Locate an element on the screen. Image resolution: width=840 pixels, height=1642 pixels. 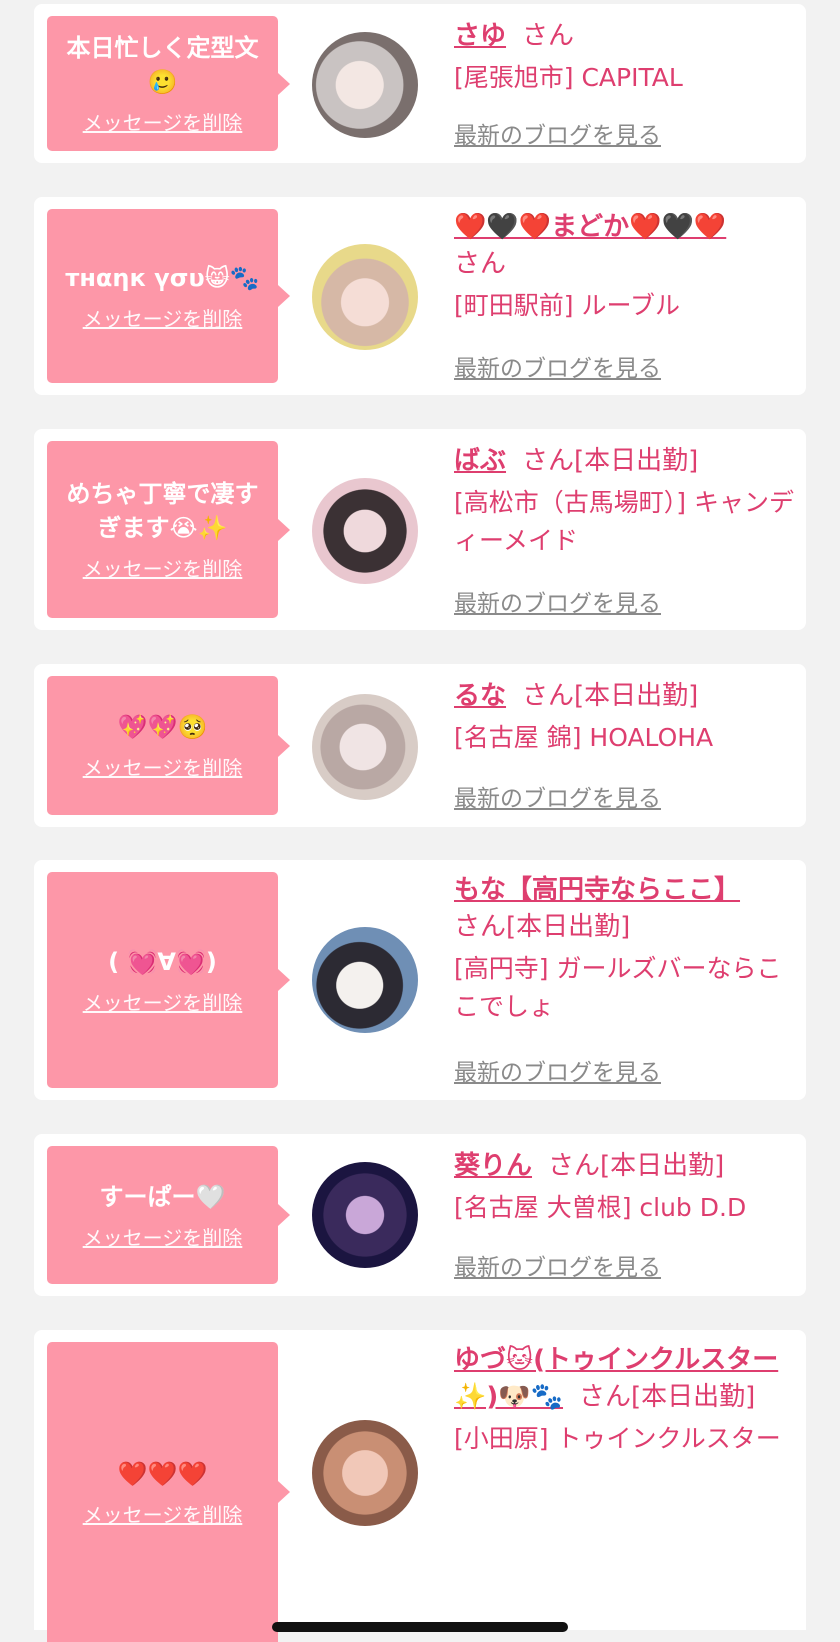
cast-info: さゆ さん [尾張旭市] CAPITAL is located at coordinates (624, 57).